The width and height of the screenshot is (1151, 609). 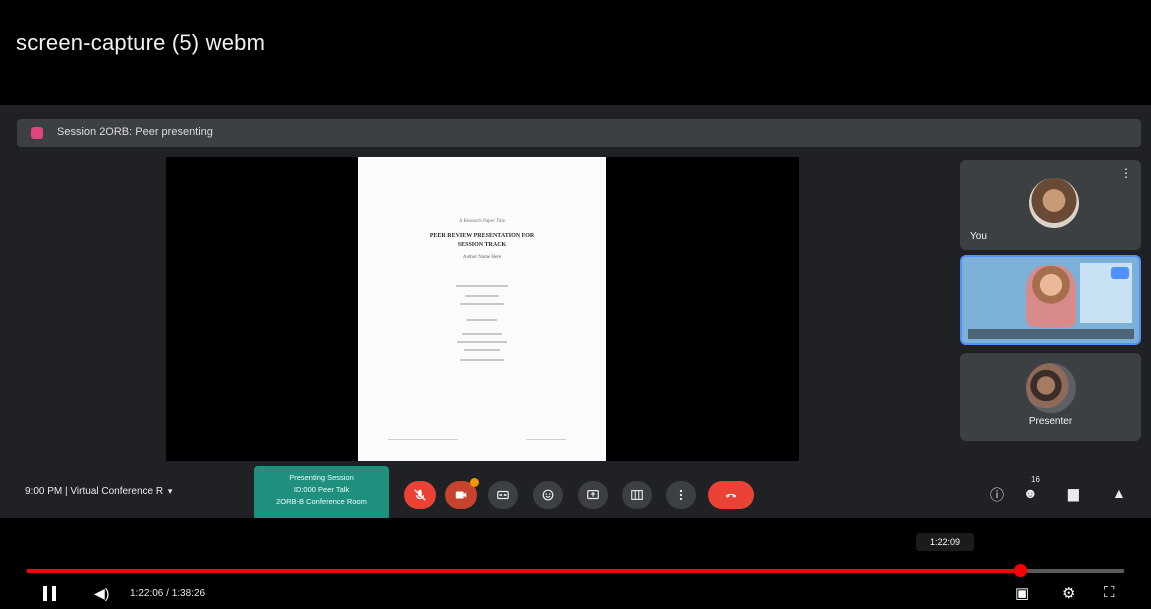 What do you see at coordinates (482, 221) in the screenshot?
I see `document-line: A Research Paper Title` at bounding box center [482, 221].